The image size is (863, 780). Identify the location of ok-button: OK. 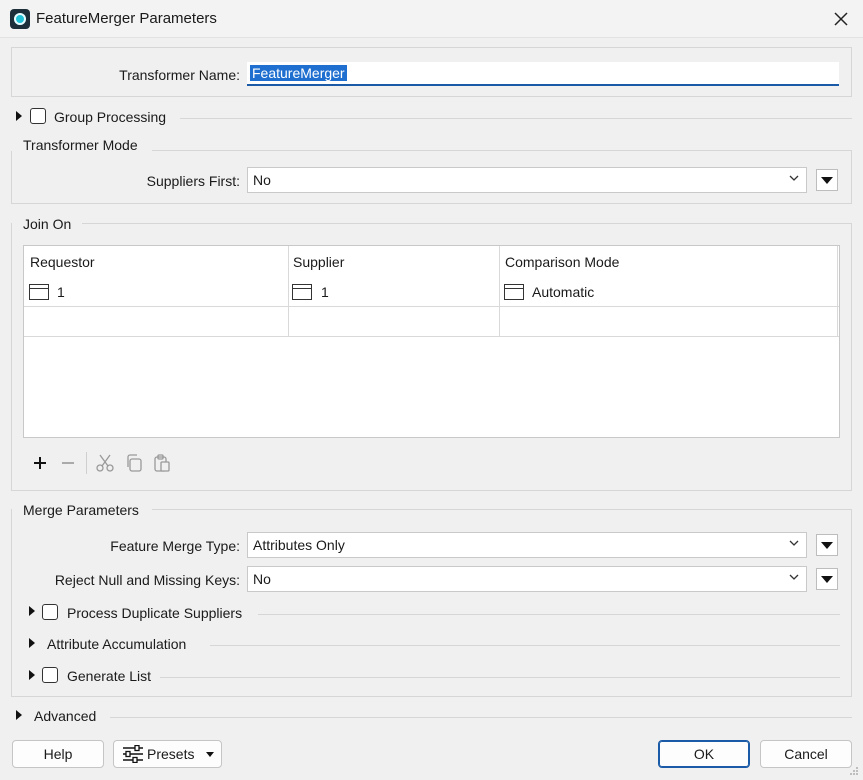
(704, 754).